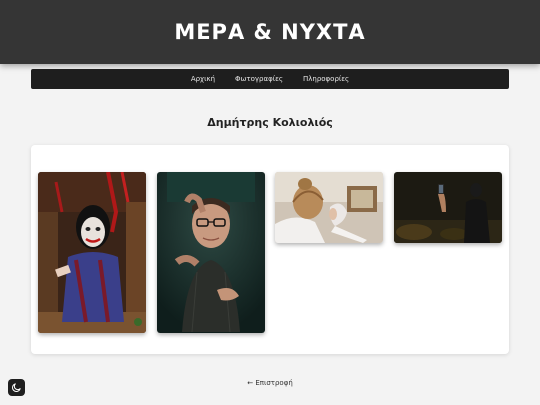 Image resolution: width=540 pixels, height=405 pixels. I want to click on theme-toggle-button, so click(16, 387).